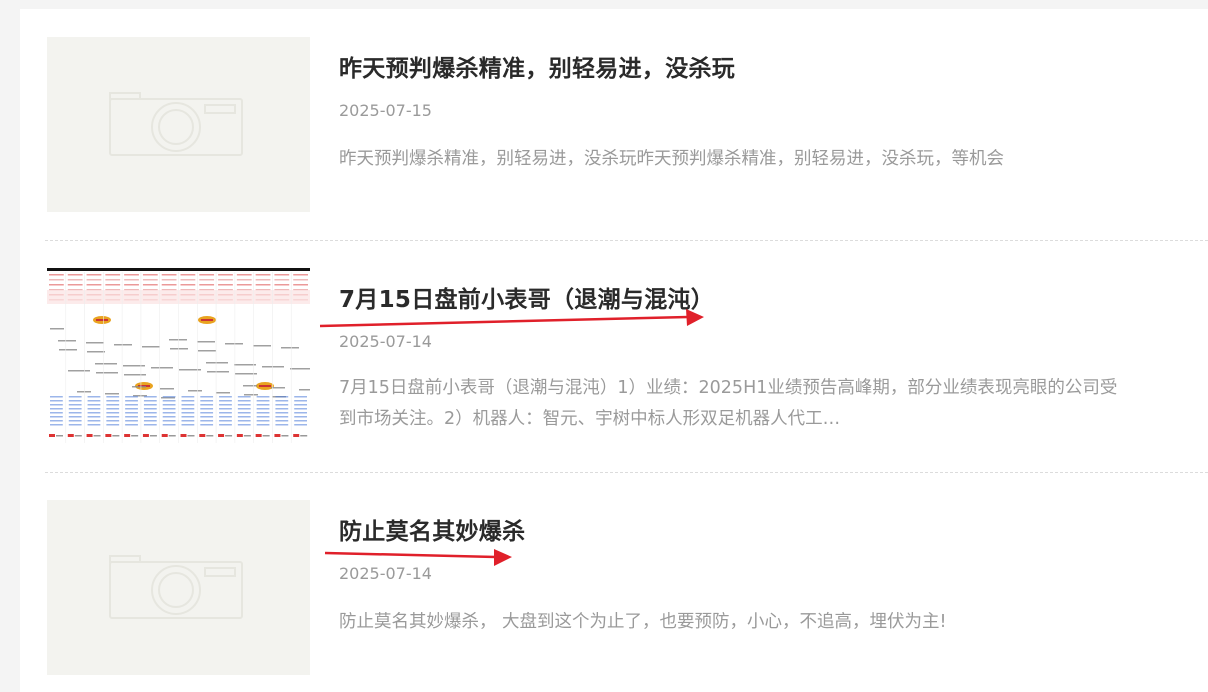 Image resolution: width=1208 pixels, height=692 pixels. What do you see at coordinates (626, 240) in the screenshot?
I see `divider` at bounding box center [626, 240].